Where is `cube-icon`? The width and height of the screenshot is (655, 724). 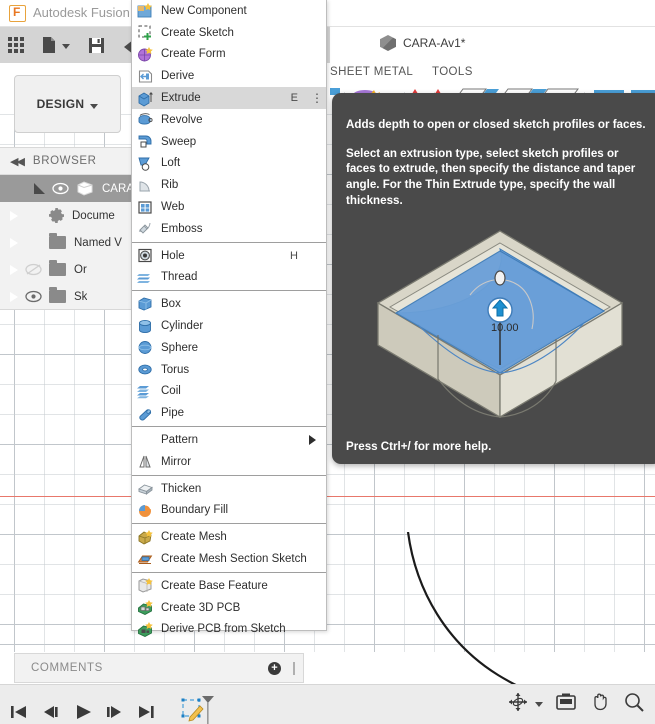
cube-icon is located at coordinates (388, 43).